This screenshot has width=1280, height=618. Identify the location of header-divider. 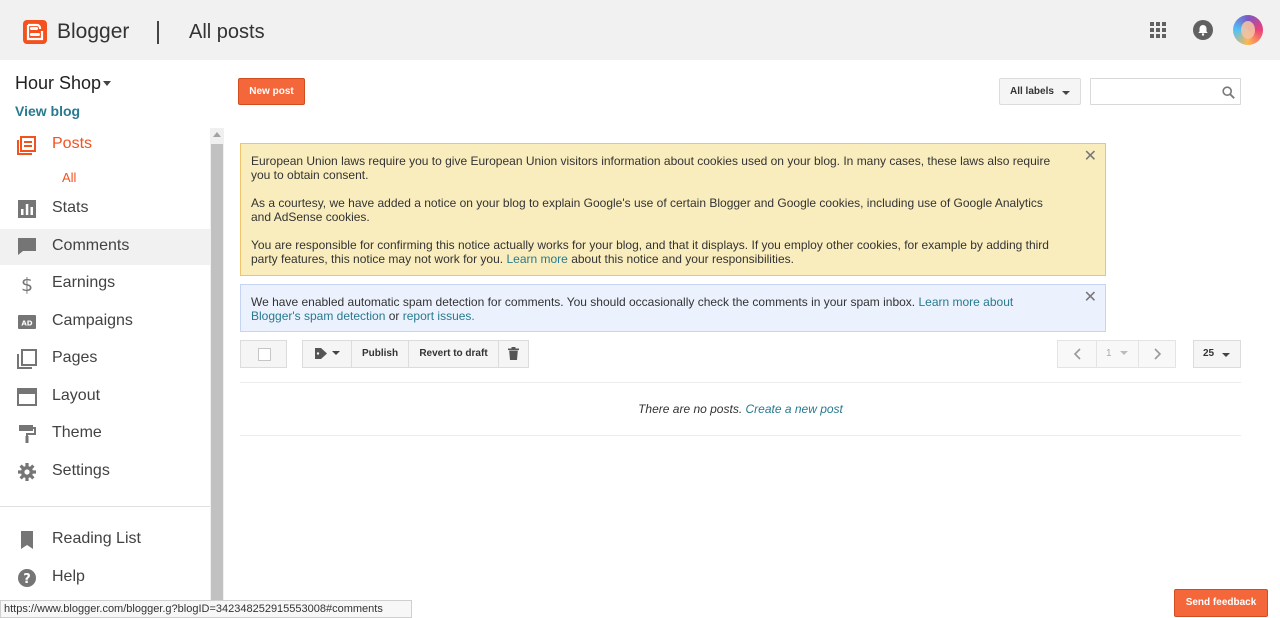
(158, 32).